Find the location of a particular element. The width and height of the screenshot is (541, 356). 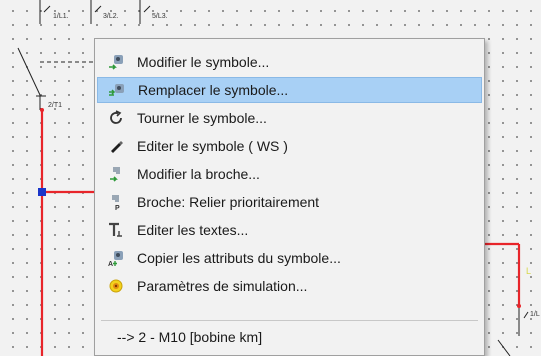

rotate-icon is located at coordinates (116, 118).